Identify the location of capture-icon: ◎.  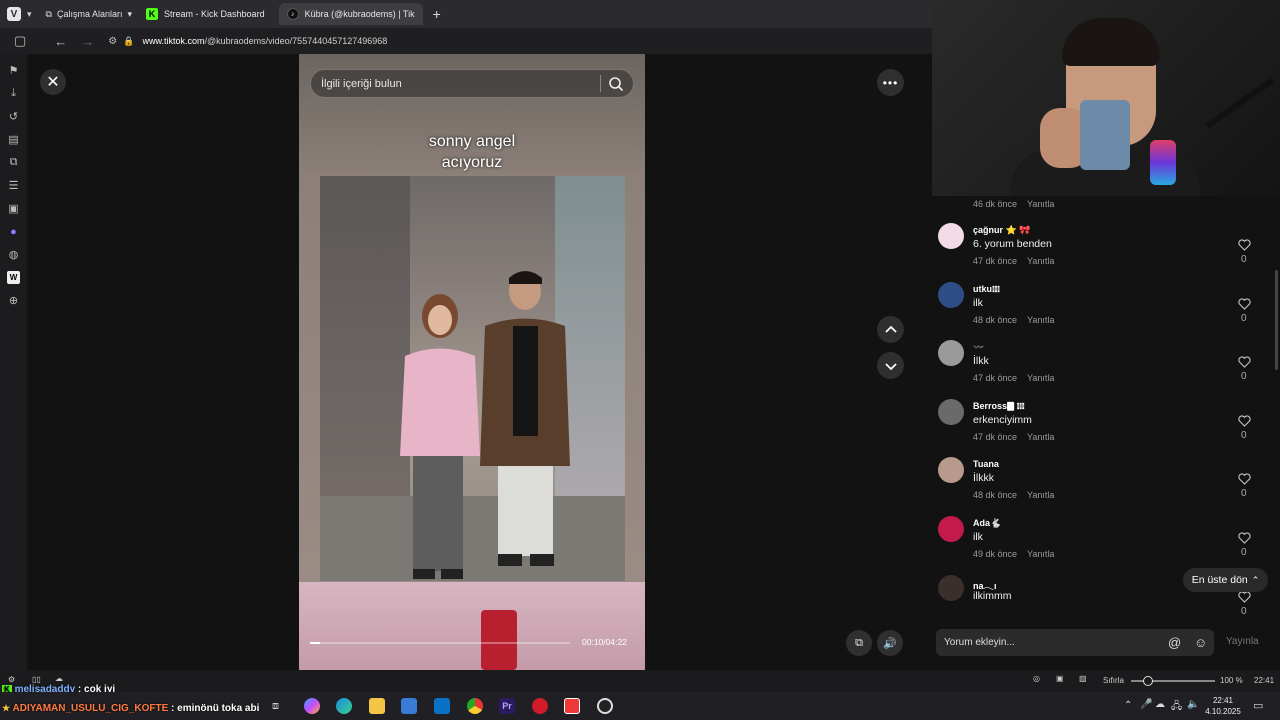
(1036, 678).